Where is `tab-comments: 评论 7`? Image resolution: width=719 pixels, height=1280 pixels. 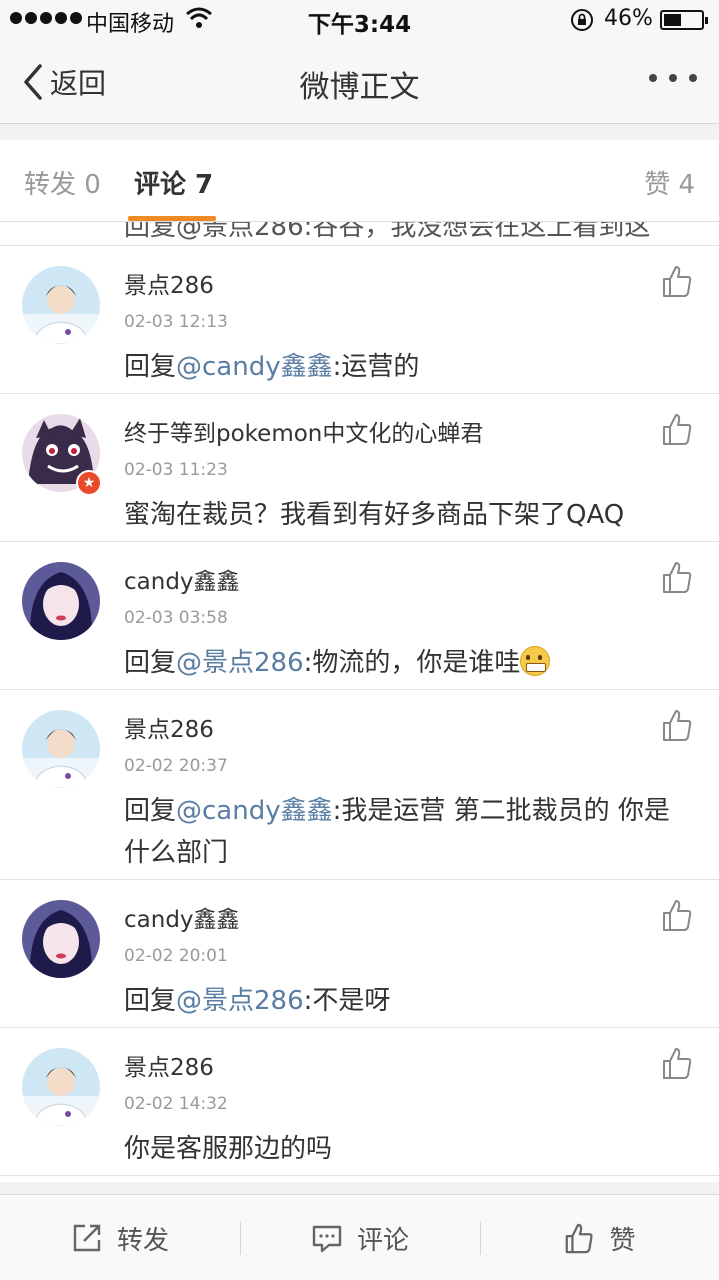 tab-comments: 评论 7 is located at coordinates (173, 182).